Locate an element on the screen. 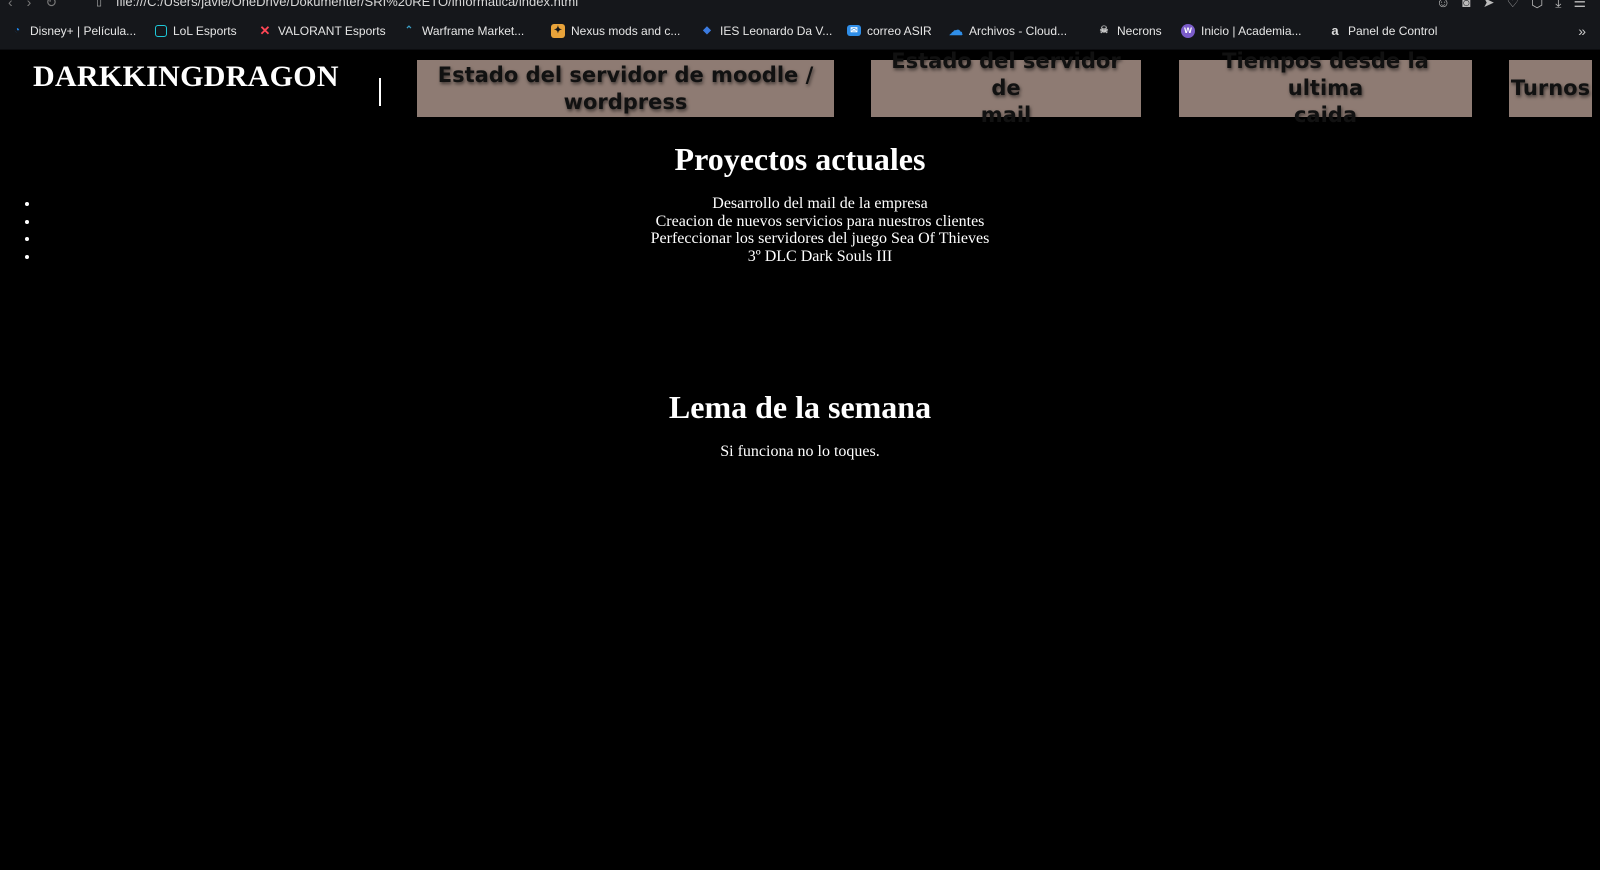 This screenshot has height=870, width=1600. bookmark-panel: a Panel de Control is located at coordinates (1383, 30).